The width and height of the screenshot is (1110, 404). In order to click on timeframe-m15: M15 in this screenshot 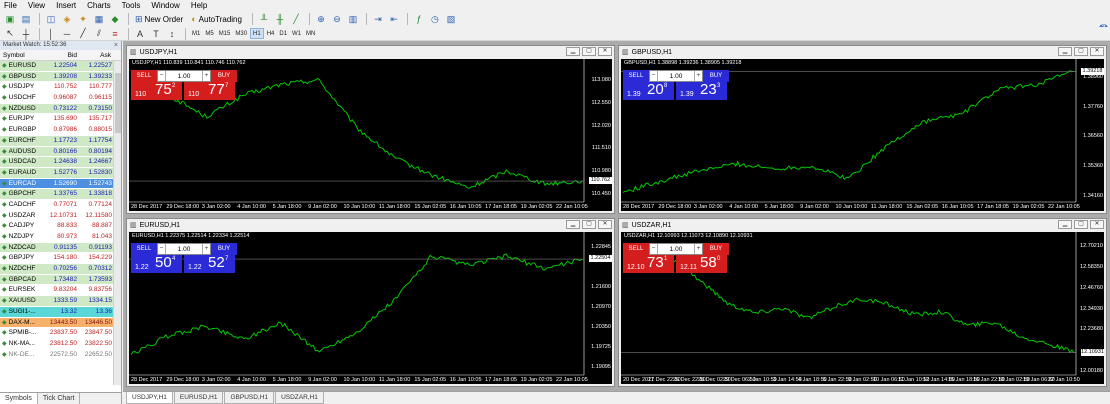, I will do `click(225, 33)`.